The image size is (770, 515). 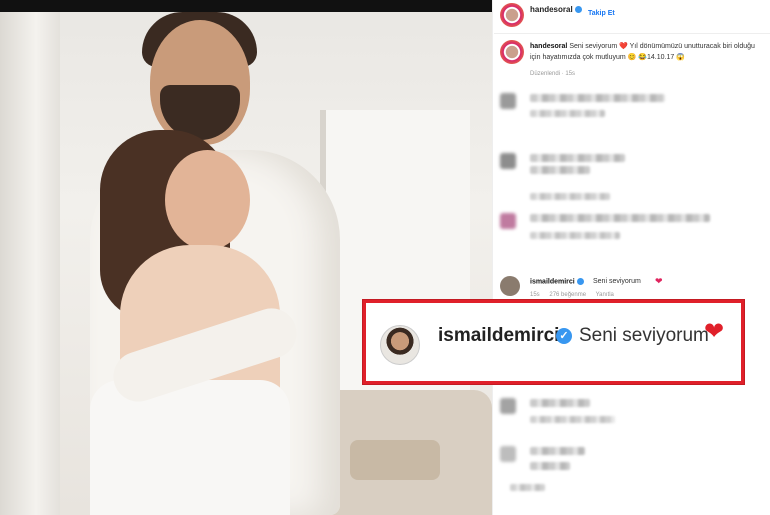 I want to click on profile-avatar, so click(x=512, y=15).